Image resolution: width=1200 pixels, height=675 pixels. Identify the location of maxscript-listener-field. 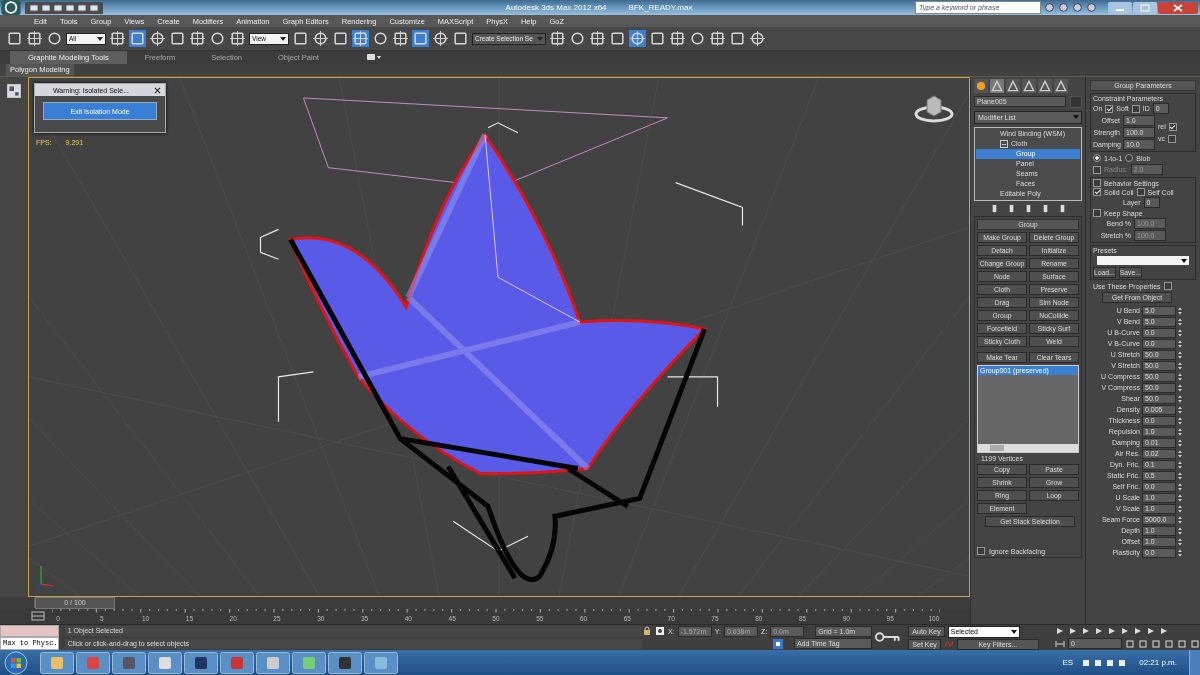
(29, 631).